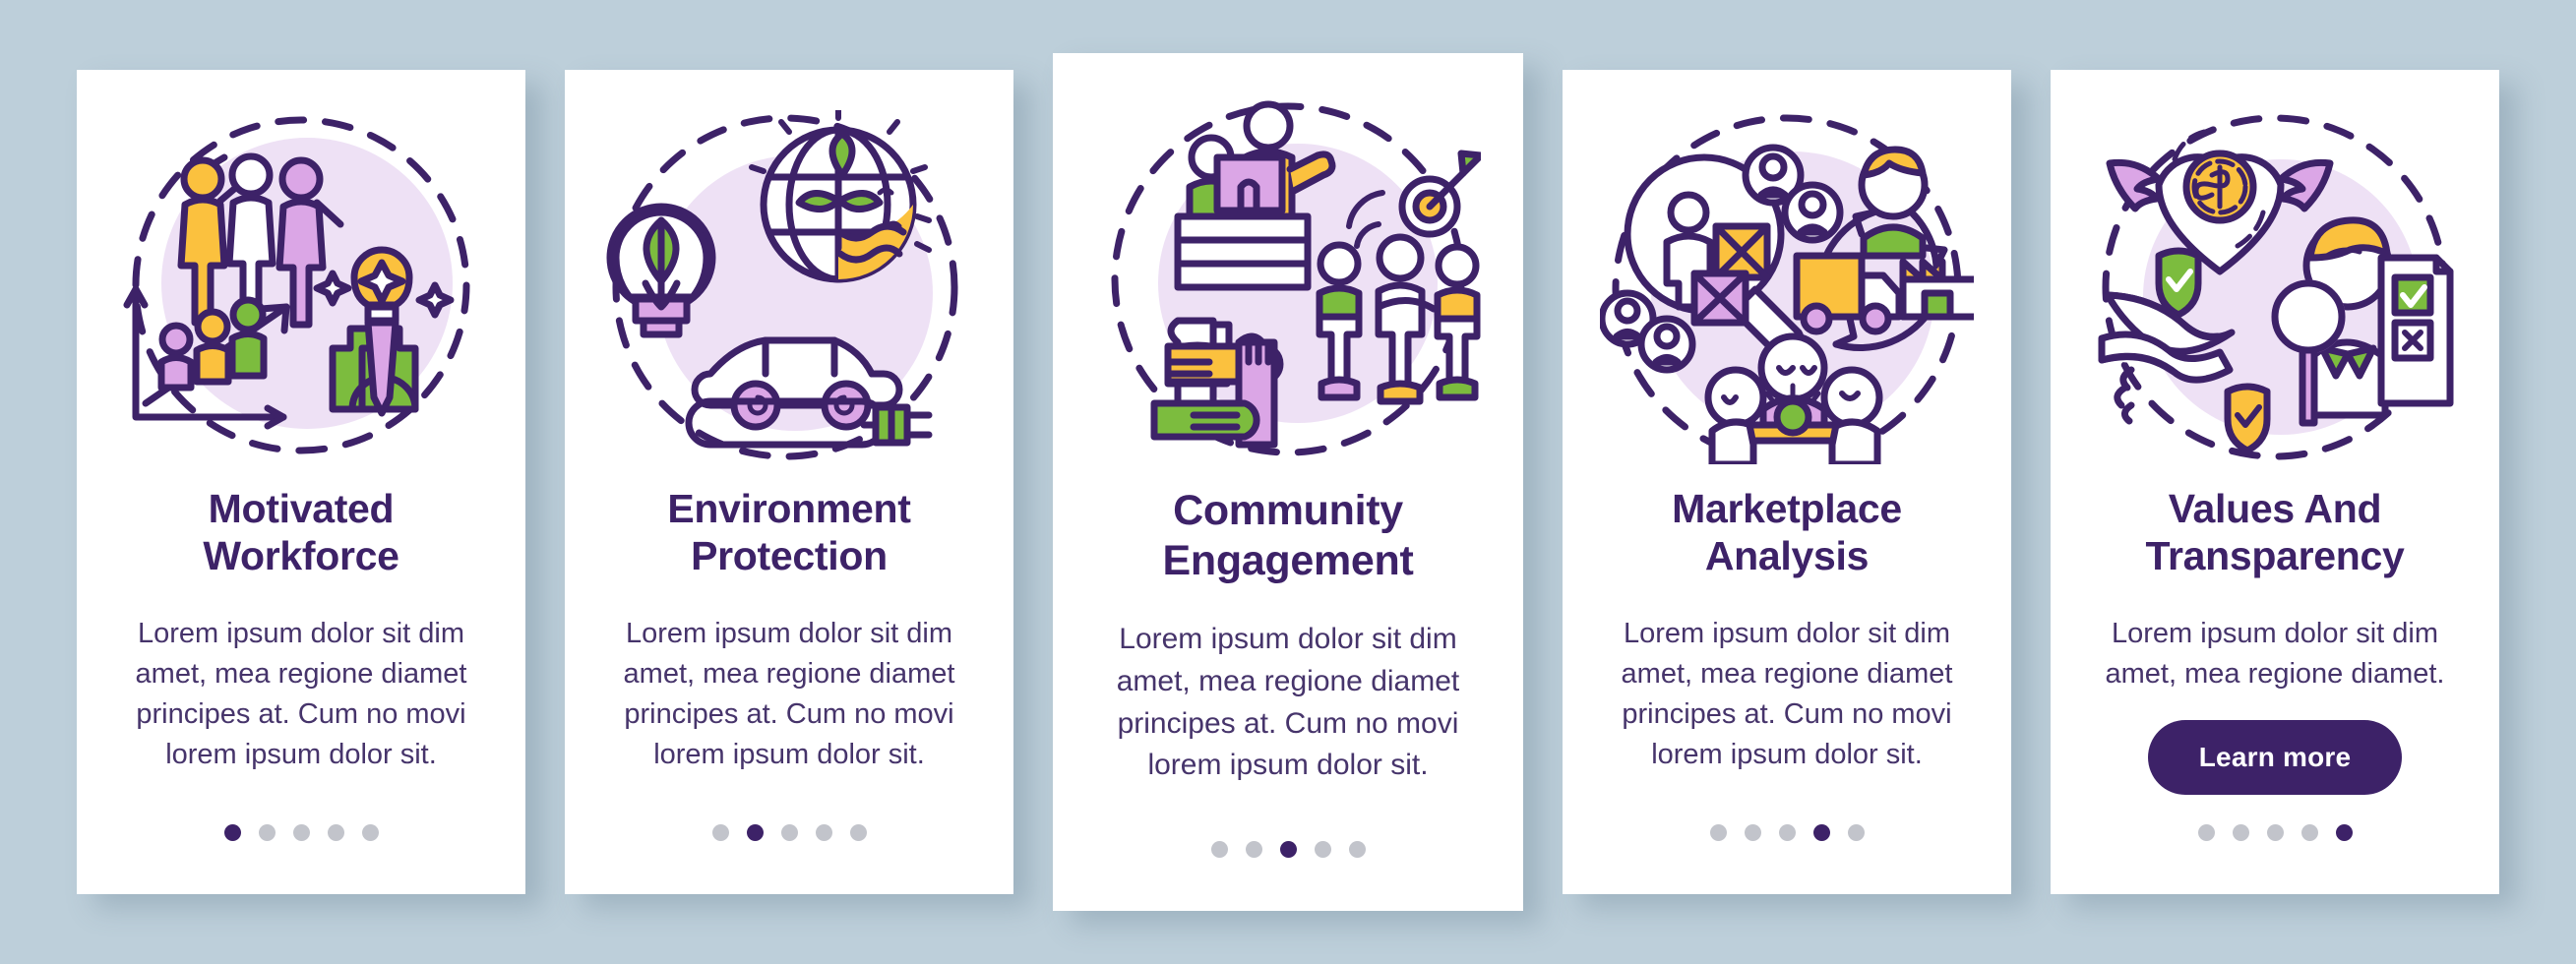 The width and height of the screenshot is (2576, 964). Describe the element at coordinates (2275, 287) in the screenshot. I see `values-and-transparency-illustration` at that location.